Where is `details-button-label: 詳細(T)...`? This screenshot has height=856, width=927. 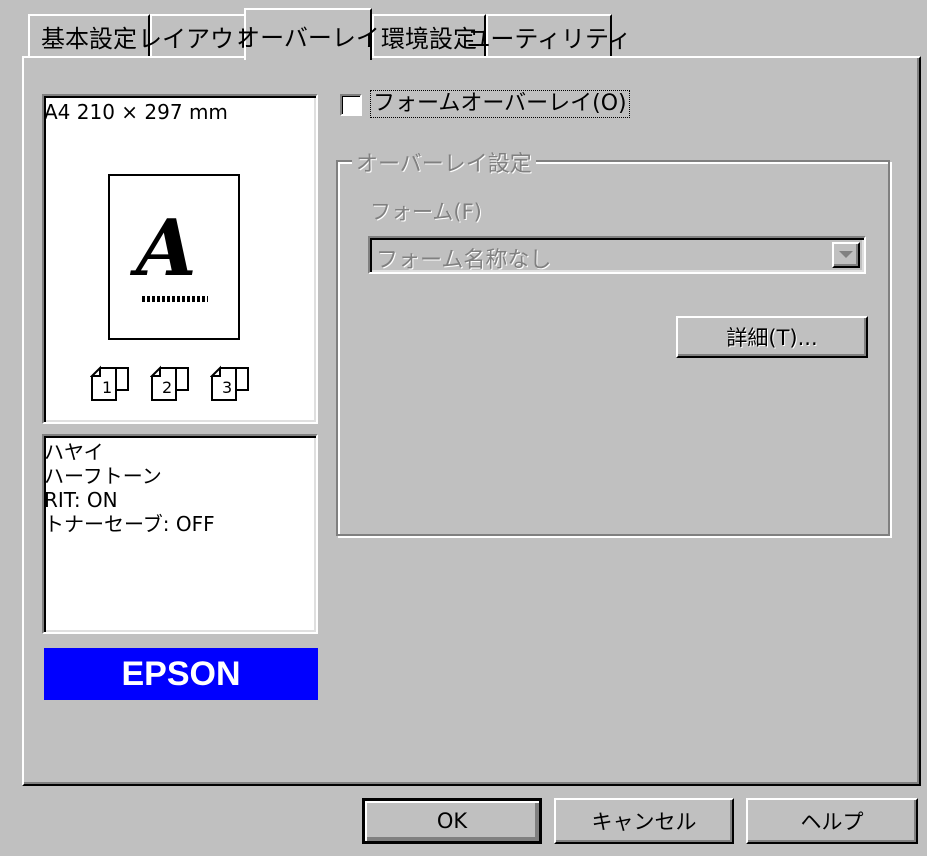 details-button-label: 詳細(T)... is located at coordinates (772, 338).